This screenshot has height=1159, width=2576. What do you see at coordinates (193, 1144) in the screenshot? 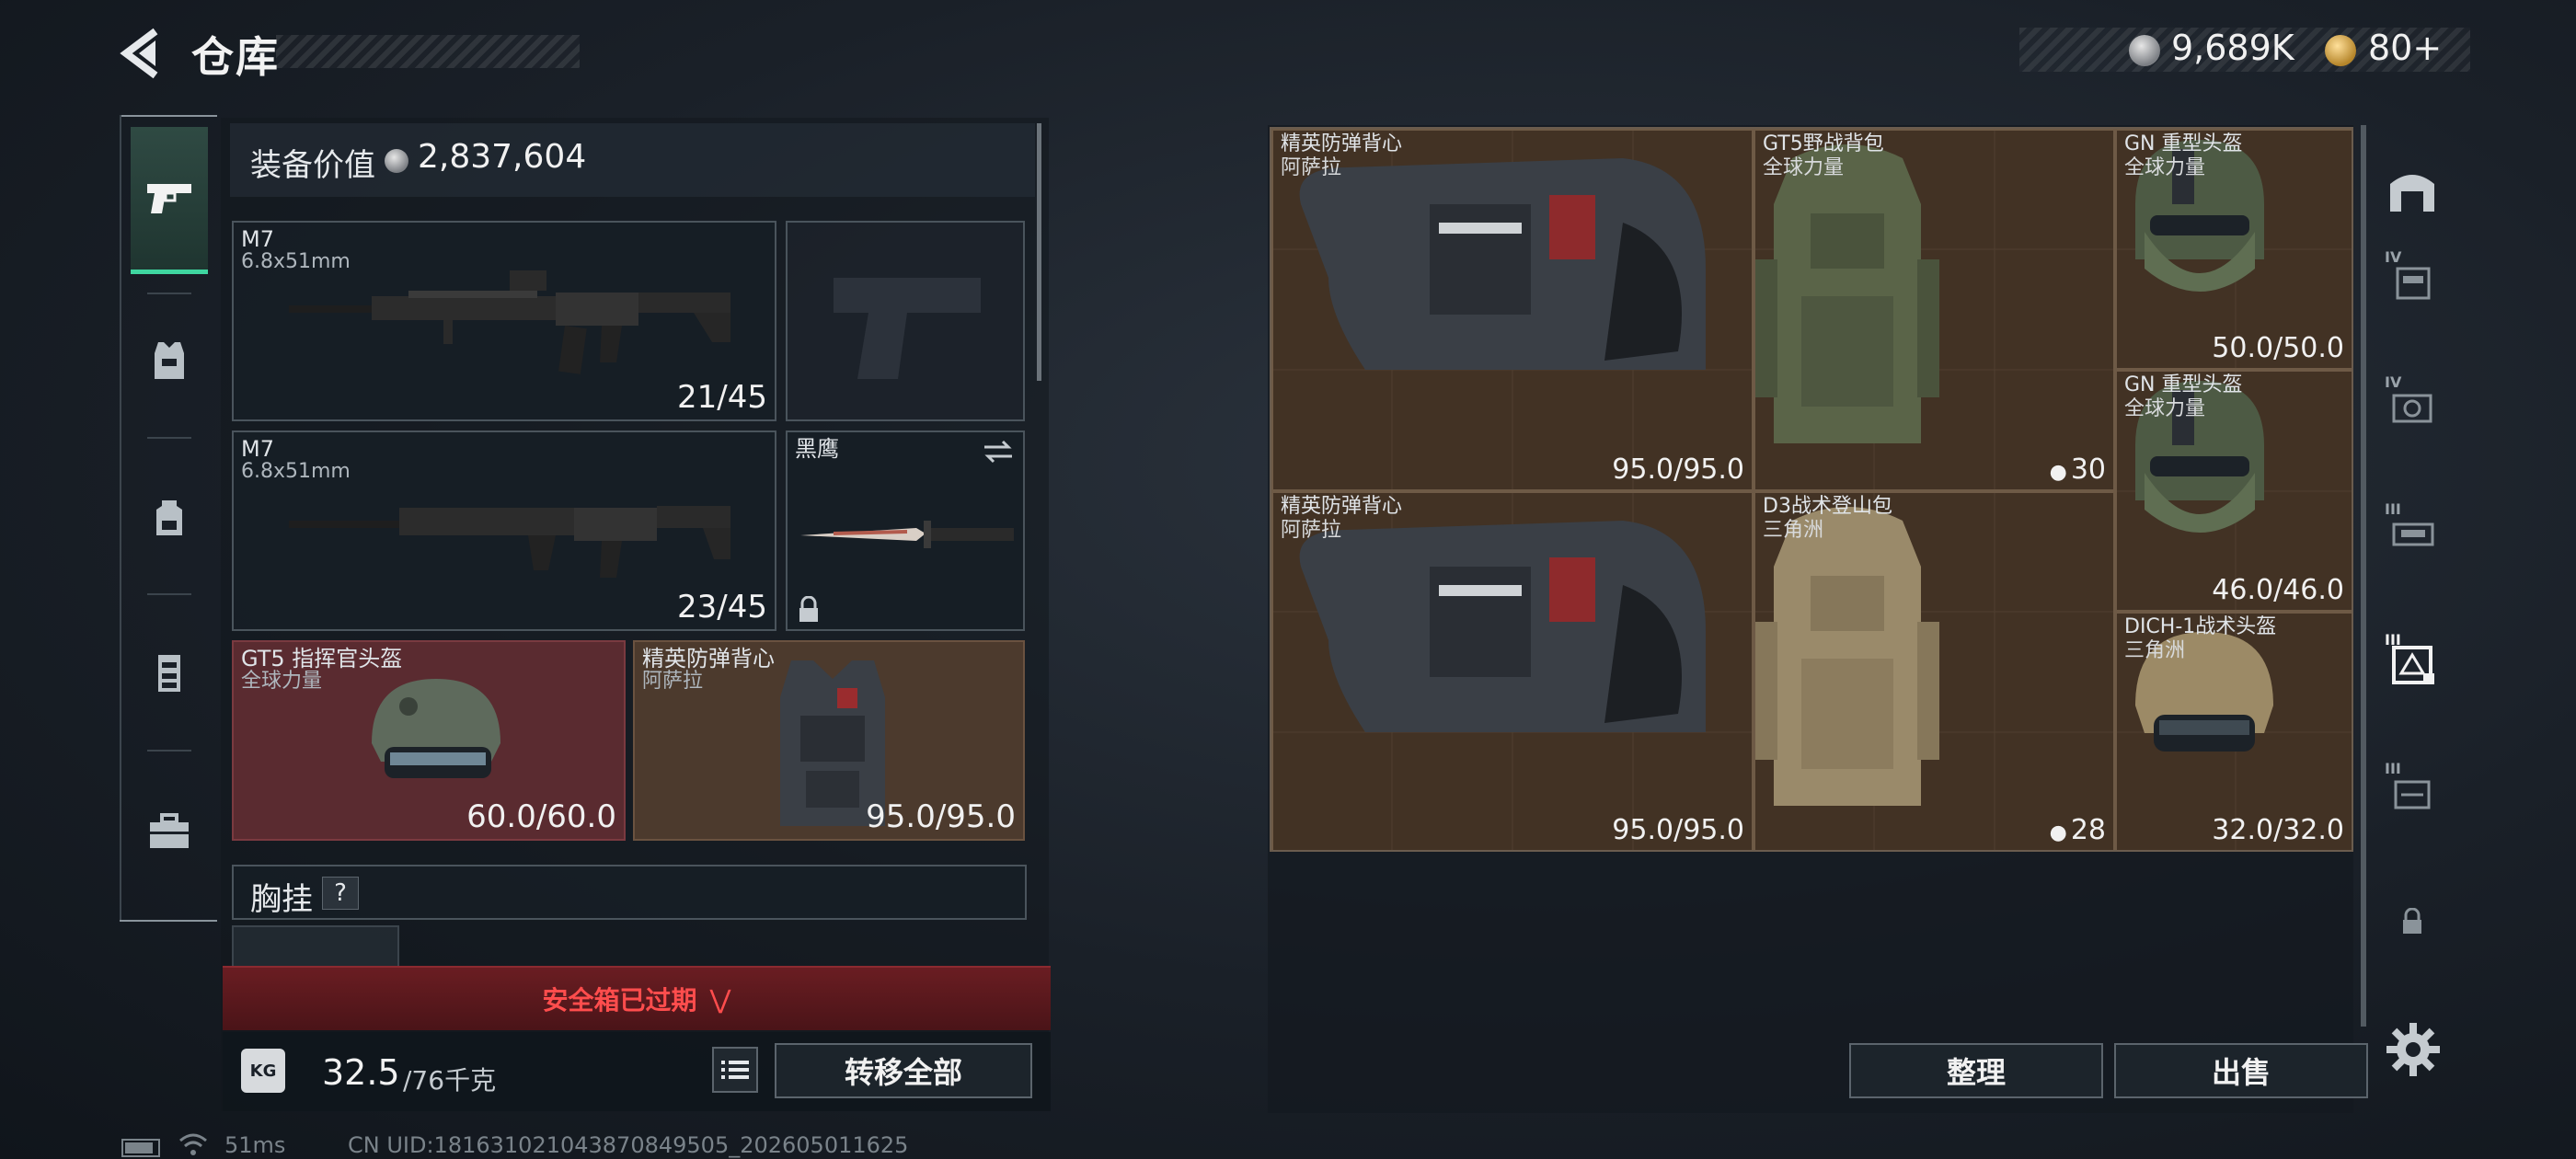
I see `wifi-icon` at bounding box center [193, 1144].